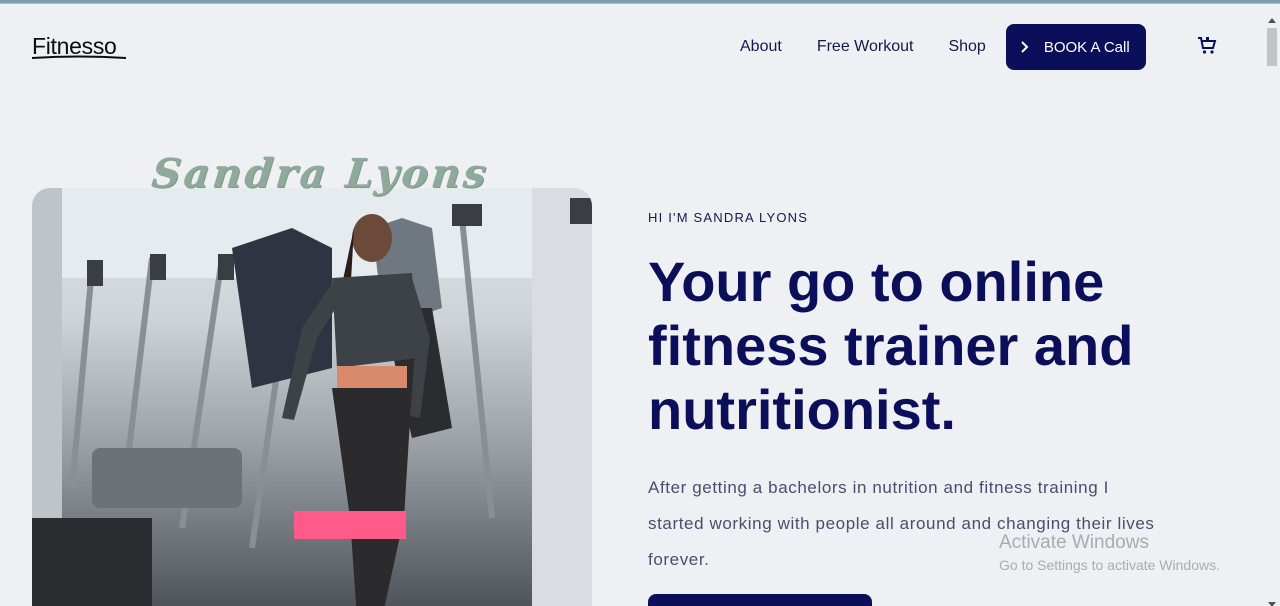 This screenshot has height=606, width=1280. I want to click on scrollbar-thumb, so click(1272, 47).